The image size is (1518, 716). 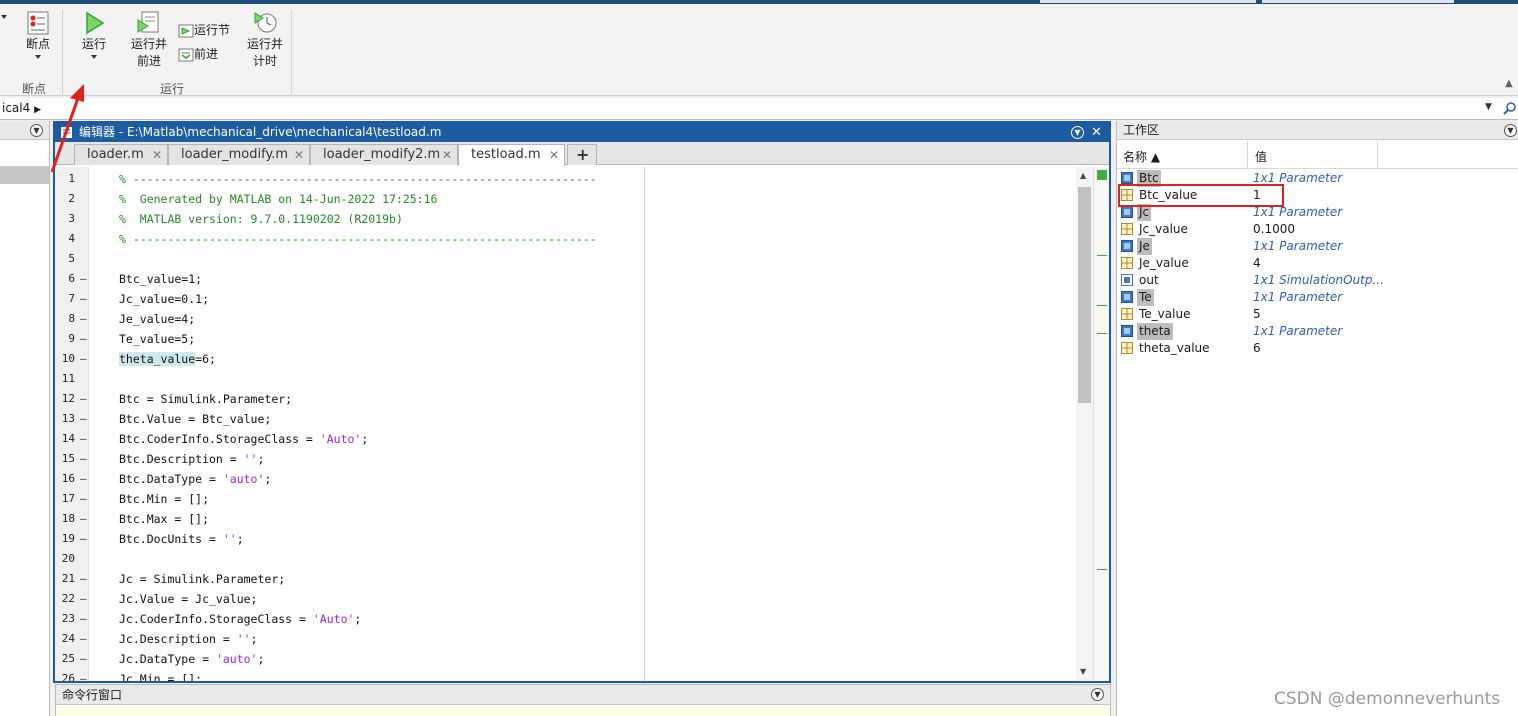 I want to click on code-line: Je_value=4;, so click(x=157, y=319).